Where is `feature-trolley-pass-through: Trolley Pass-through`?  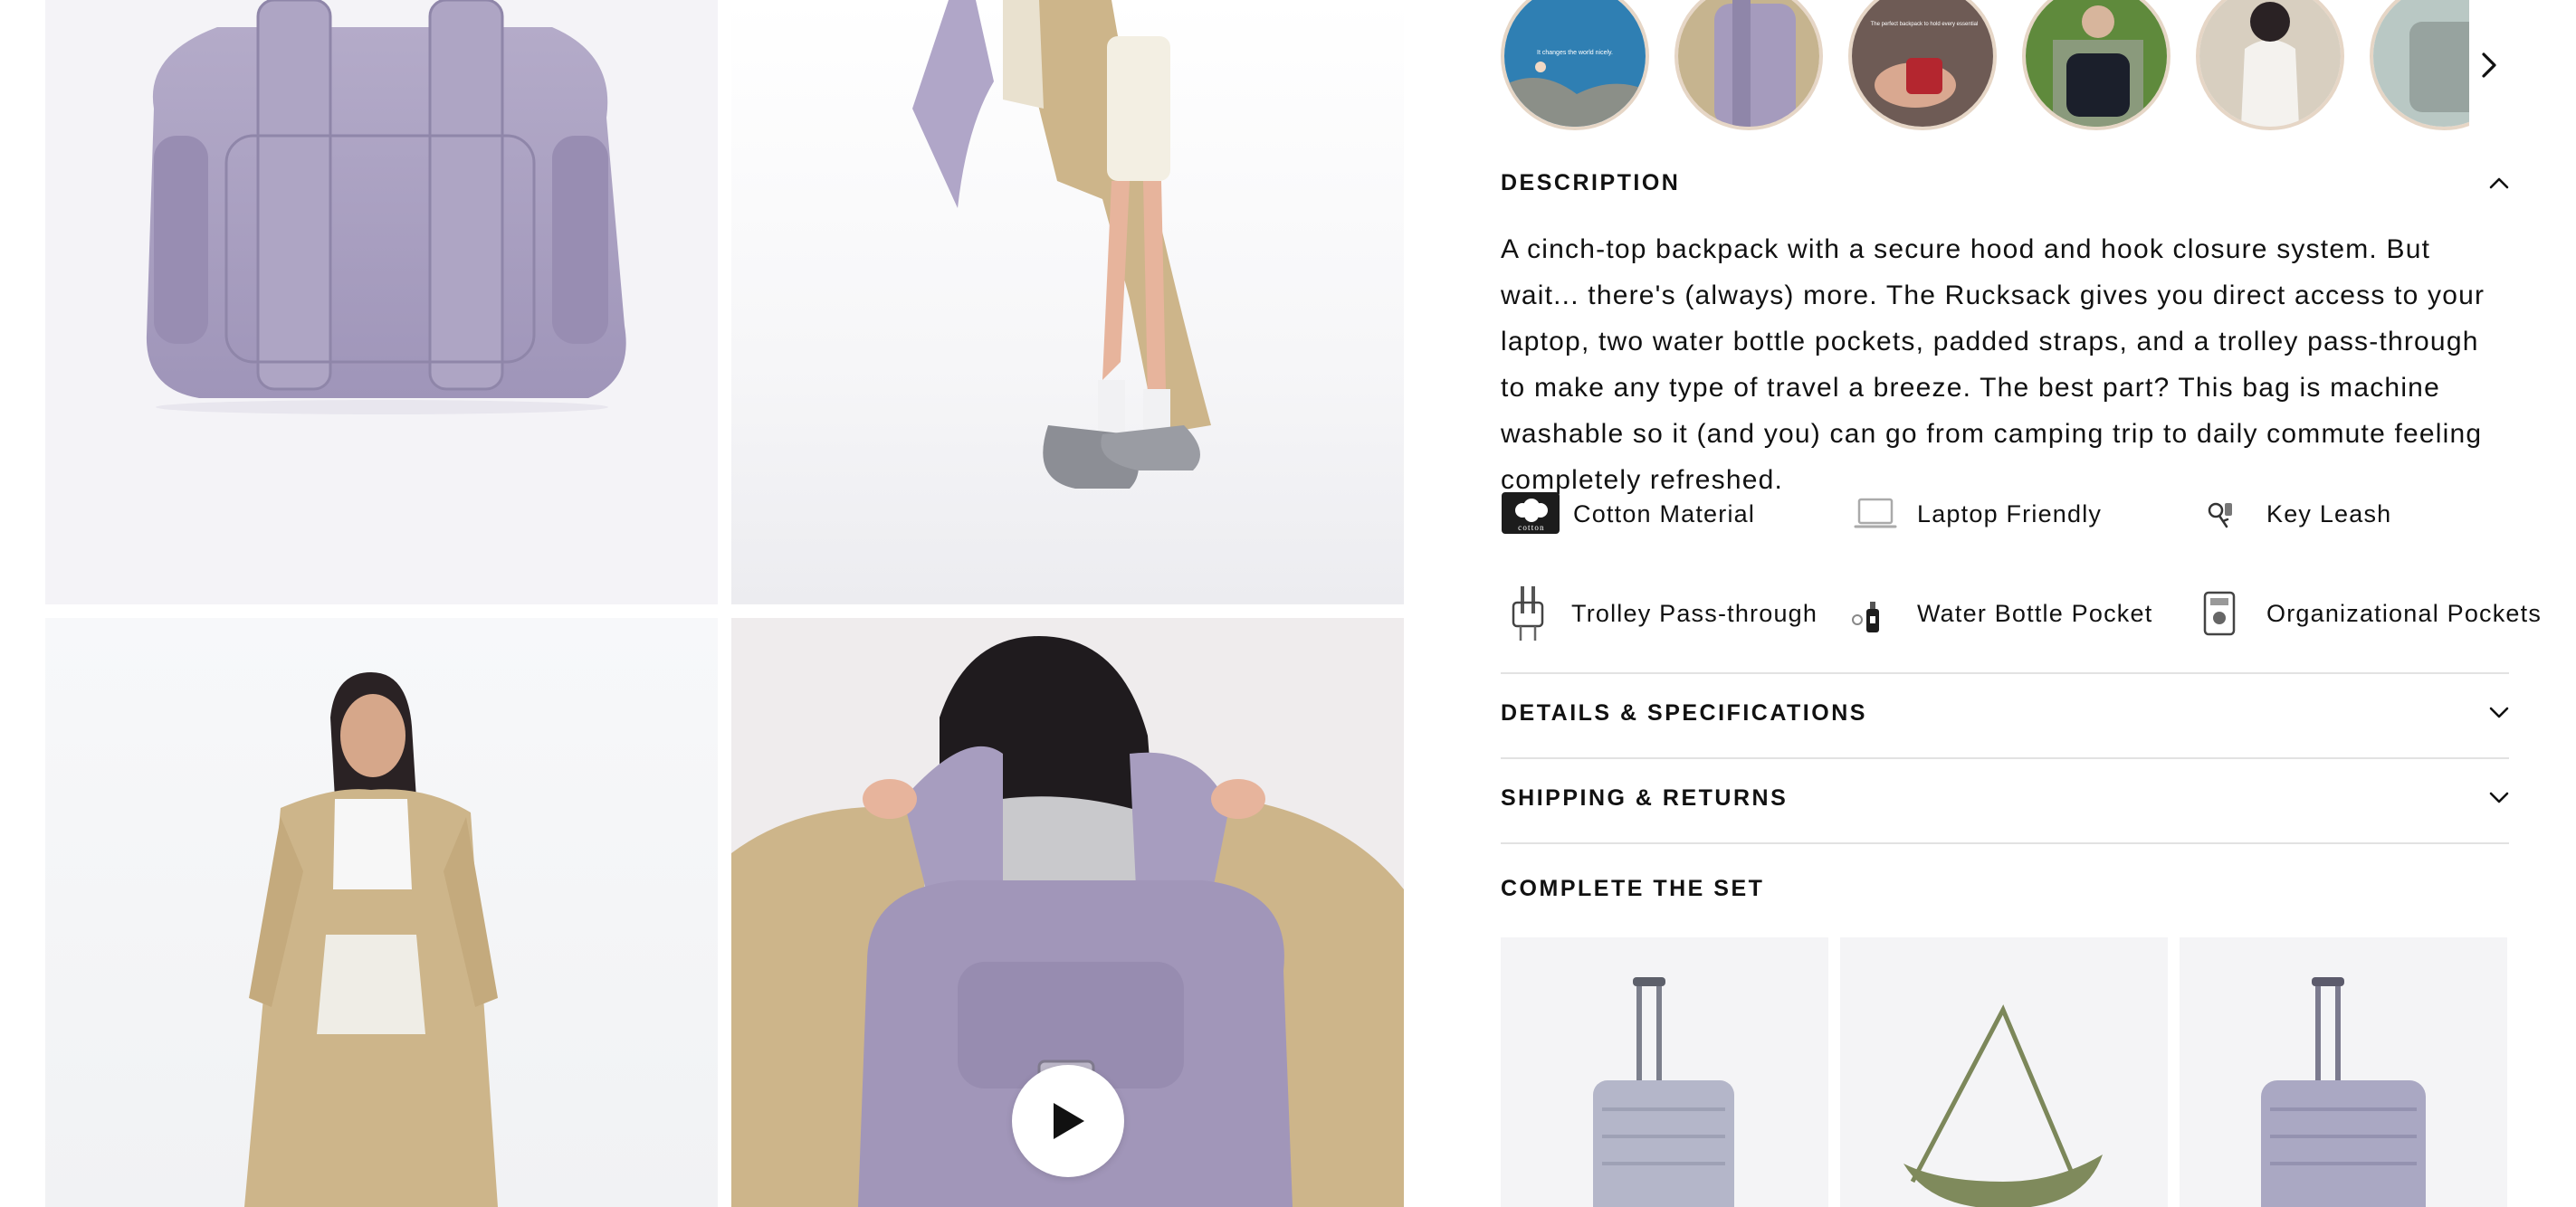 feature-trolley-pass-through: Trolley Pass-through is located at coordinates (1659, 613).